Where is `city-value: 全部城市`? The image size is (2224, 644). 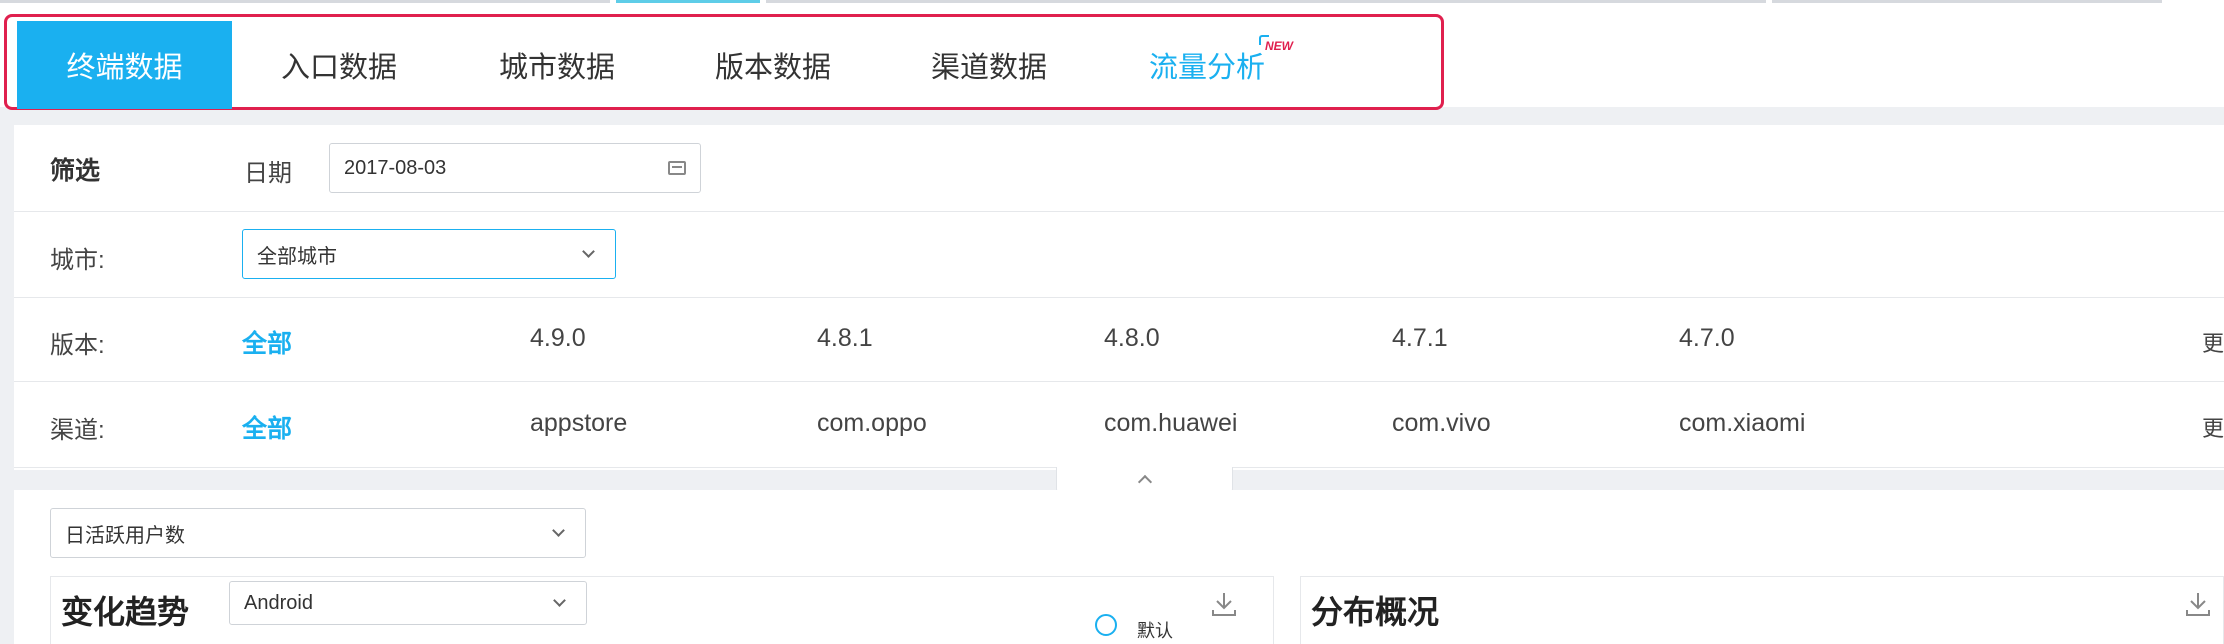
city-value: 全部城市 is located at coordinates (297, 256).